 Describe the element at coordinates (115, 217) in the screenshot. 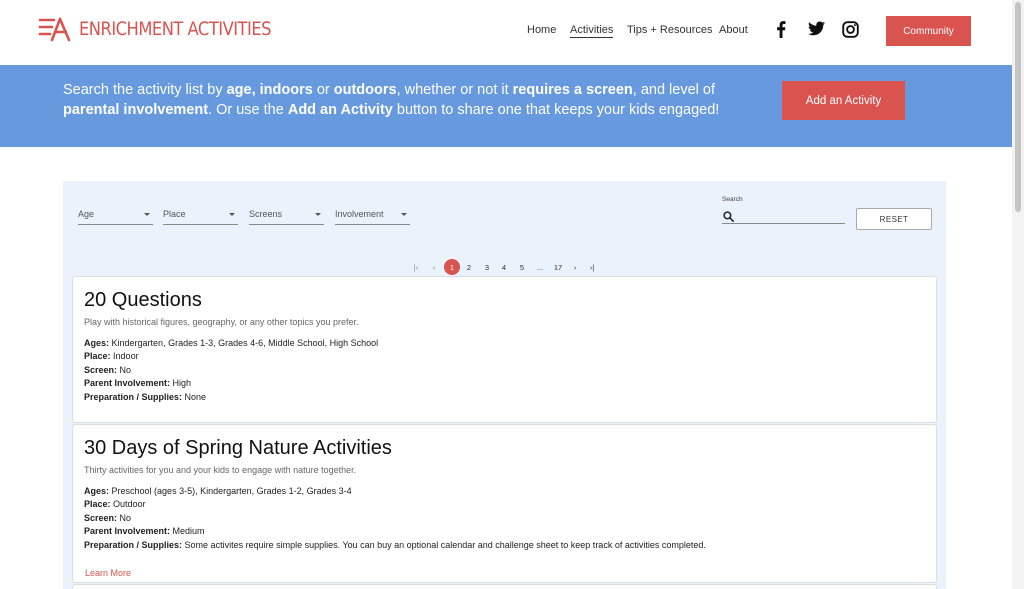

I see `age-filter-select: Age` at that location.